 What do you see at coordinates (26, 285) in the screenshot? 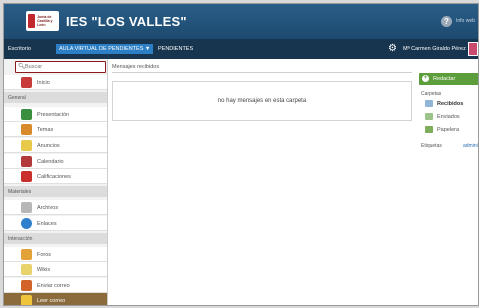
I see `send-mail-icon` at bounding box center [26, 285].